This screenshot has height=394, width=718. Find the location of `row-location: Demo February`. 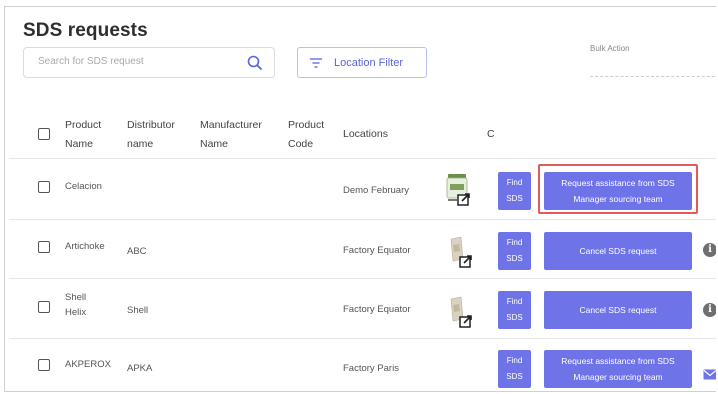

row-location: Demo February is located at coordinates (376, 190).